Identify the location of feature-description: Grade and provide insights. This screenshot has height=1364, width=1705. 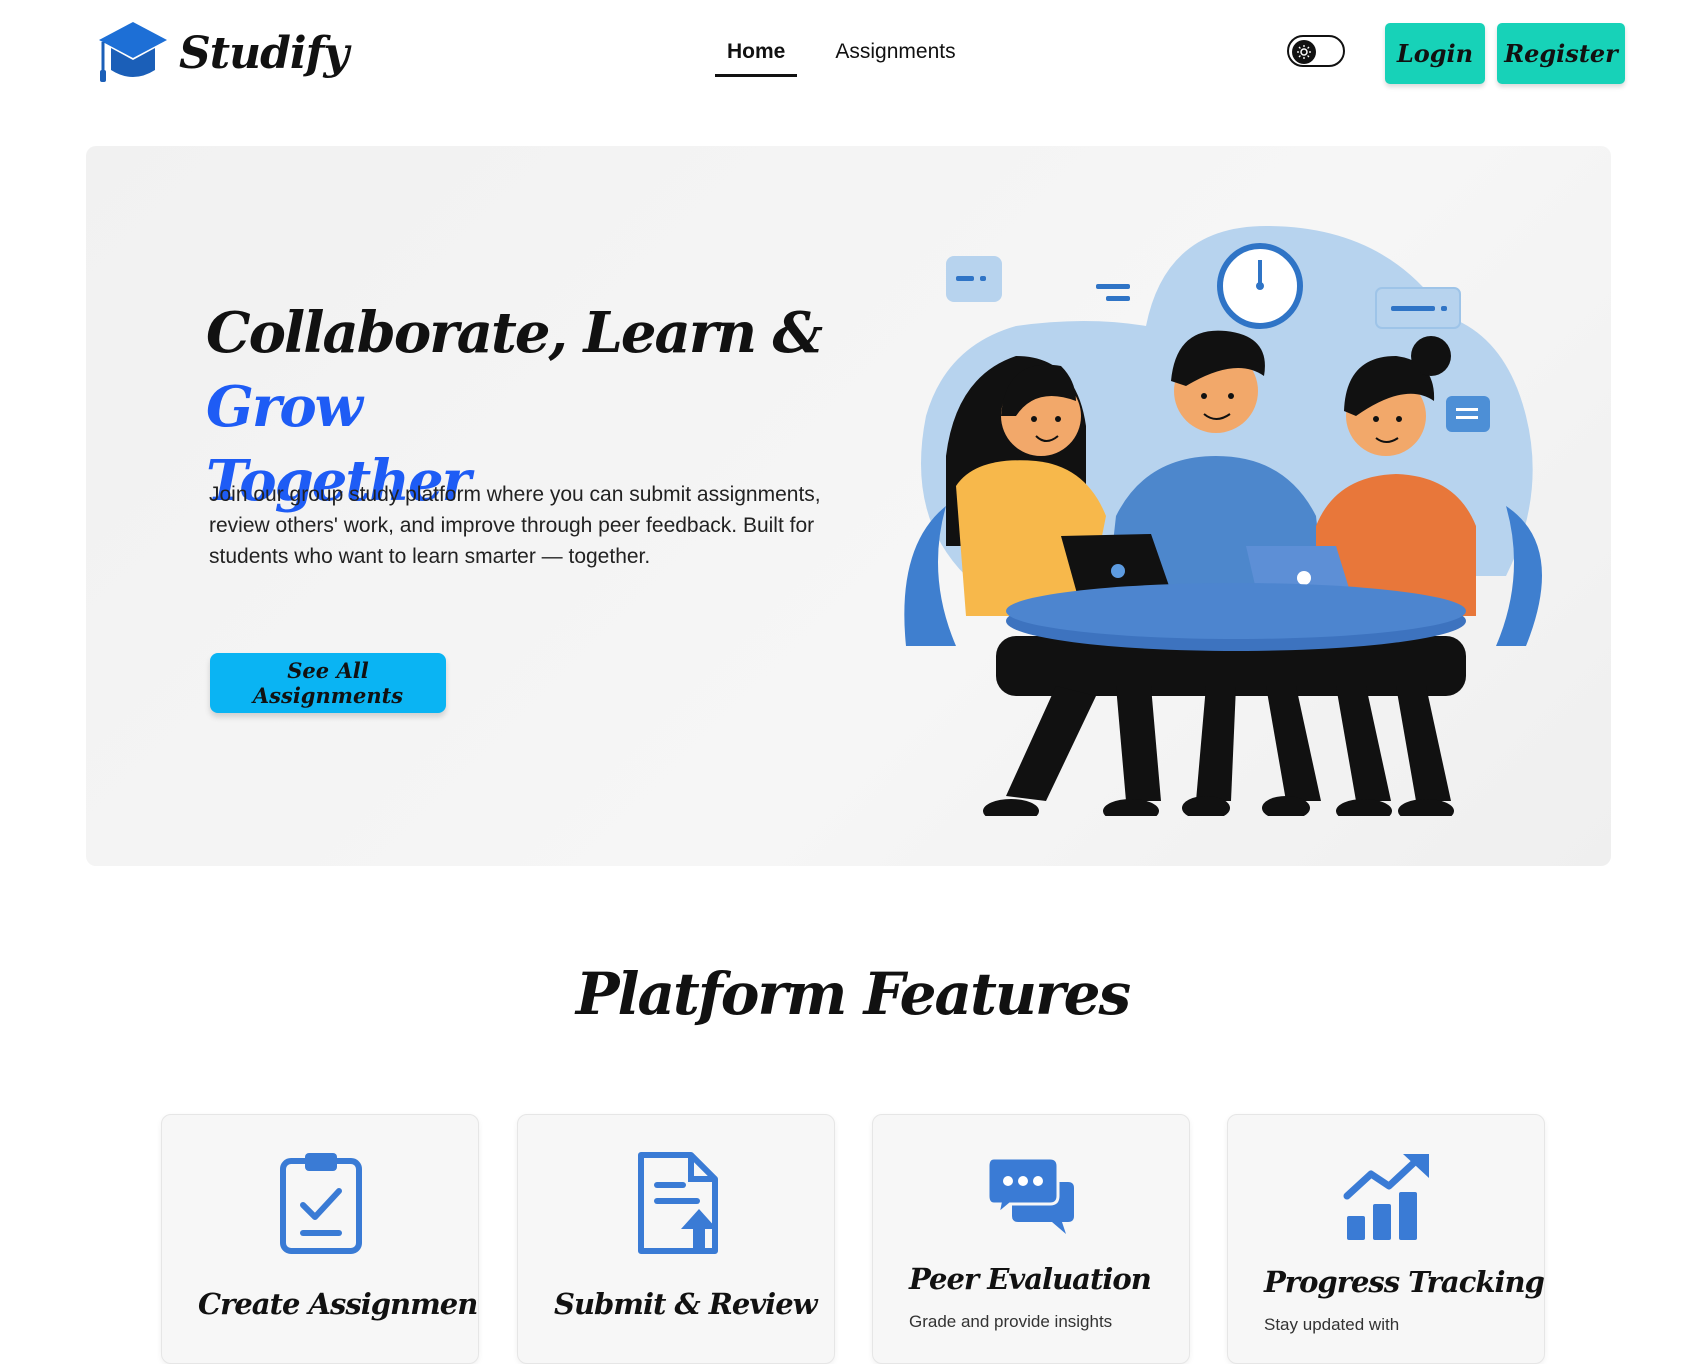
(1011, 1321).